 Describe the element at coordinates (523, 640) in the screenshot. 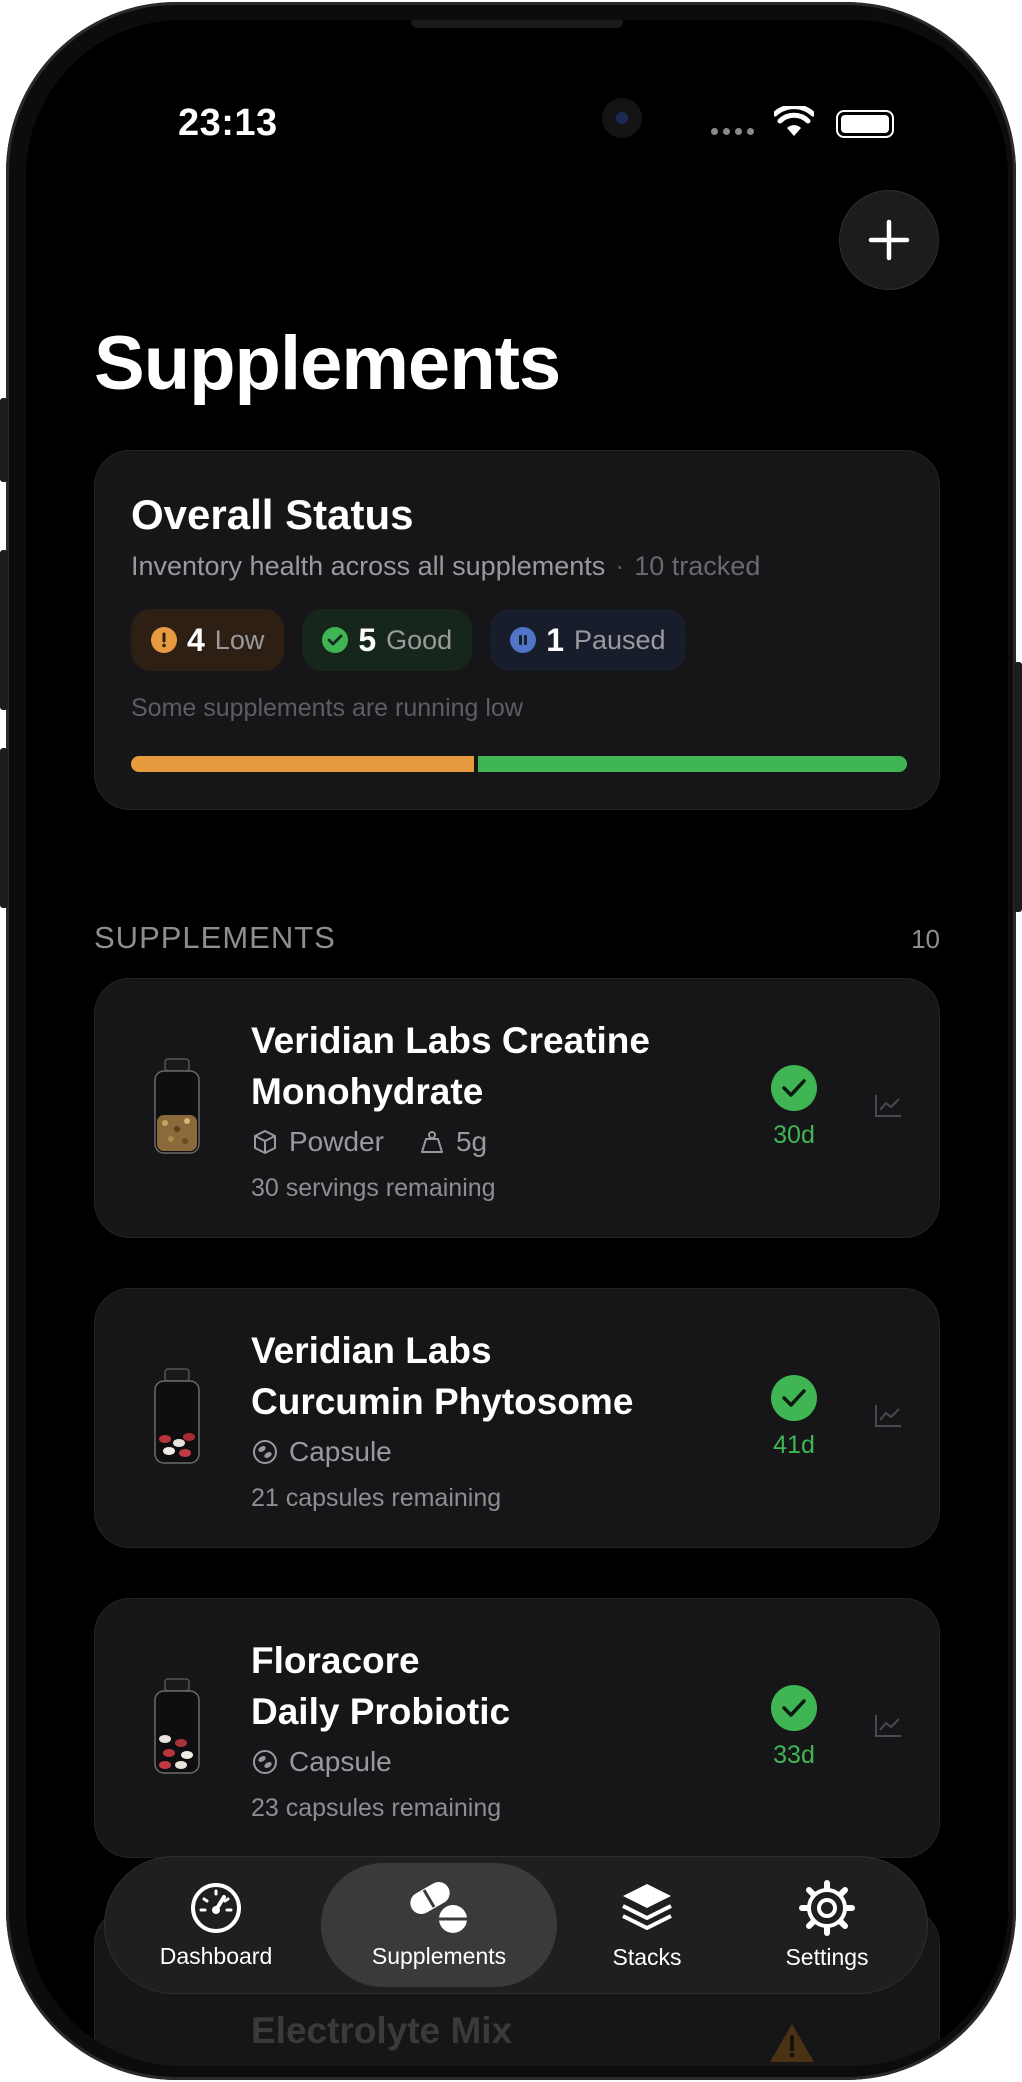

I see `pause-icon` at that location.